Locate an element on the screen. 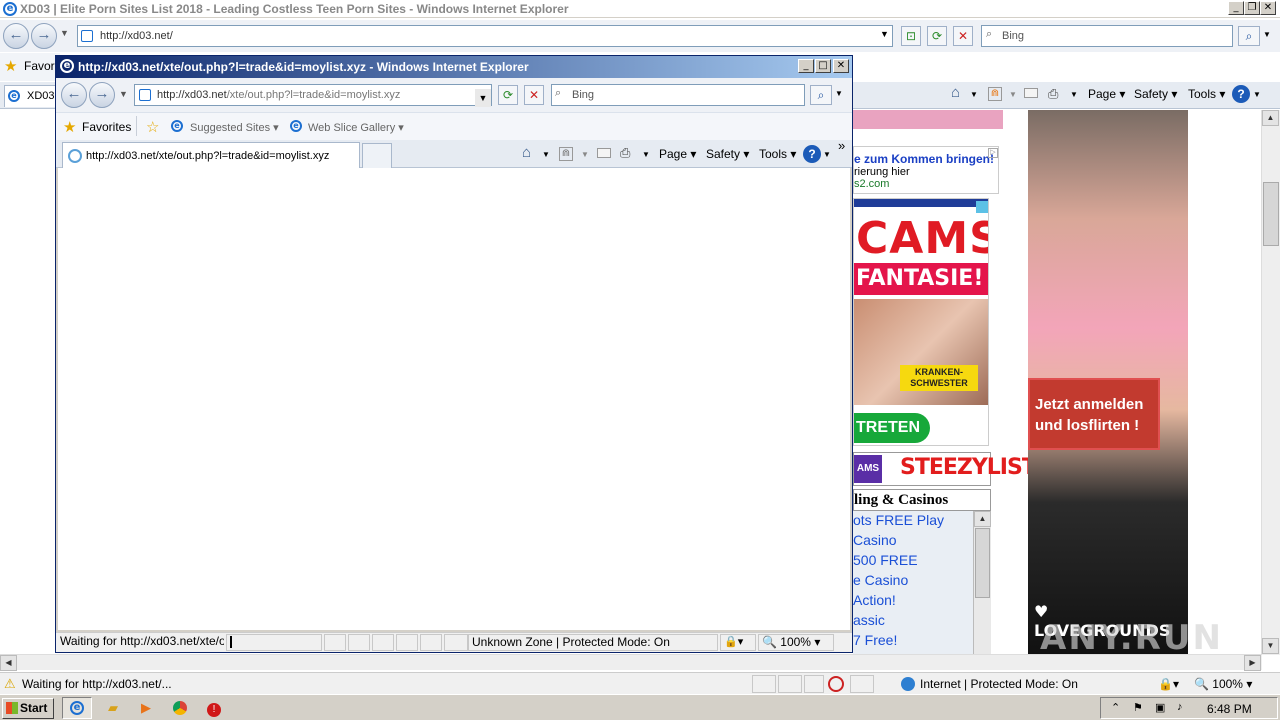  main-zone-text: Internet | Protected Mode: On is located at coordinates (999, 684).